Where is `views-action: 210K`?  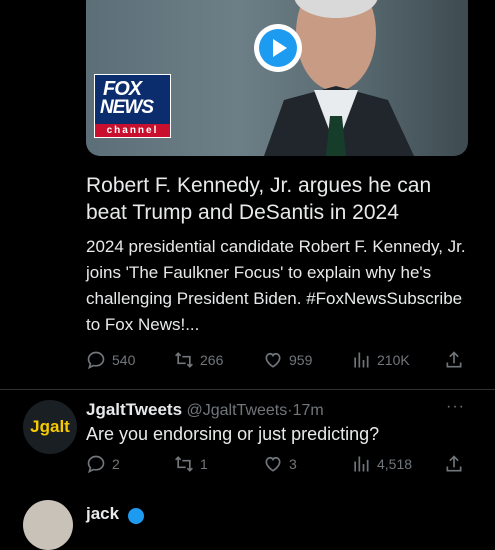
views-action: 210K is located at coordinates (380, 360).